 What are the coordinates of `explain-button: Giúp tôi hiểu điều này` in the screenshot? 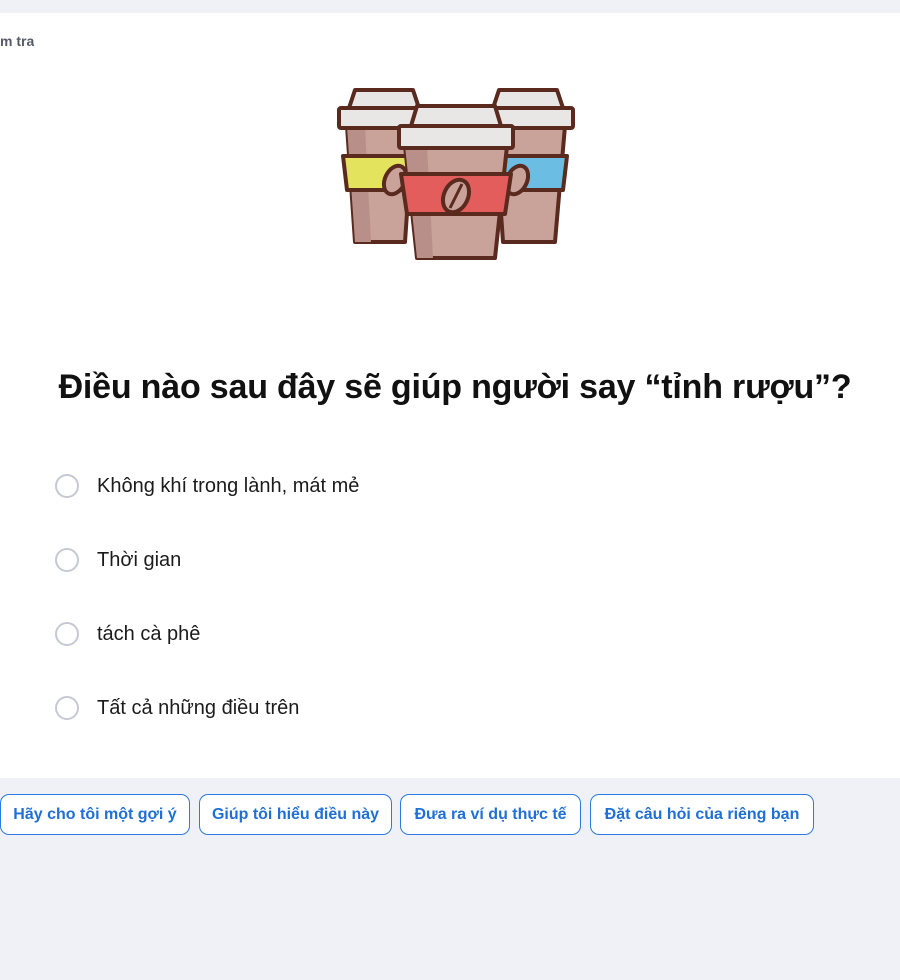 It's located at (295, 814).